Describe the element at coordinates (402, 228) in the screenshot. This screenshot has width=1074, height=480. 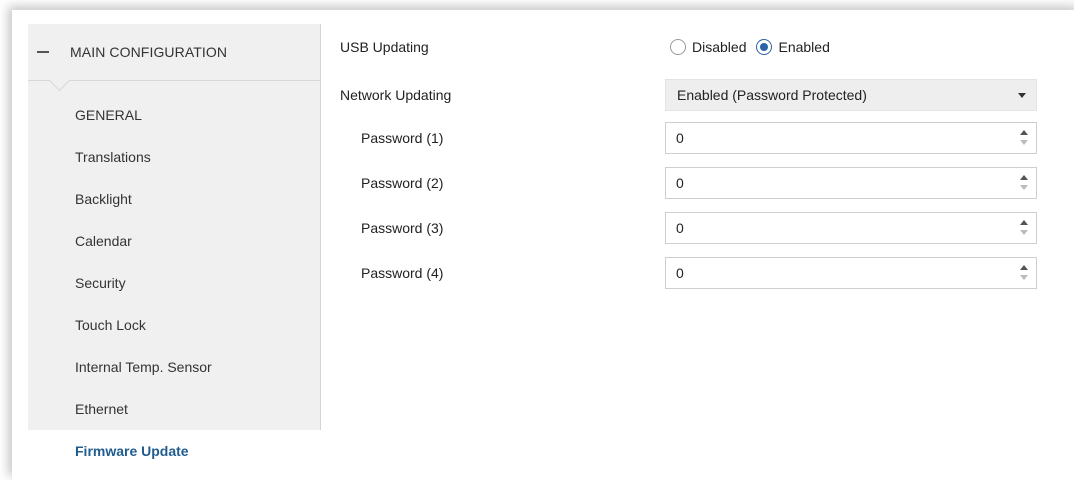
I see `password-3-label: Password (3)` at that location.